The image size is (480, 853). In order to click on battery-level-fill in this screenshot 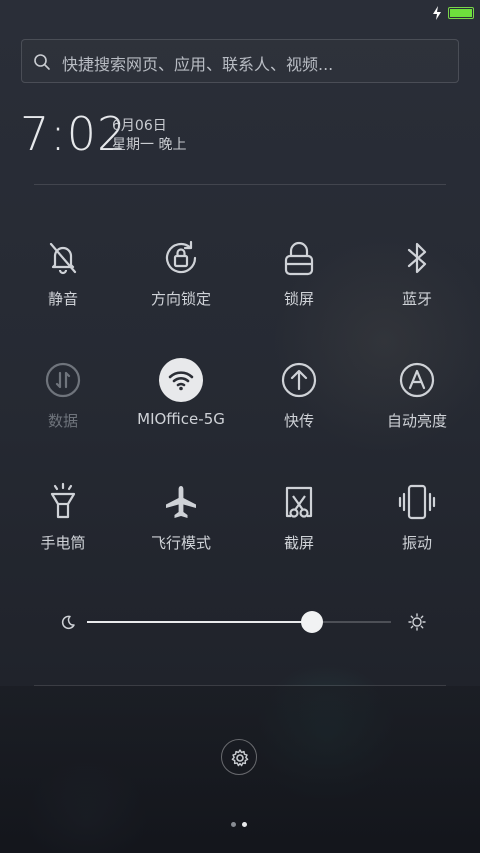, I will do `click(461, 13)`.